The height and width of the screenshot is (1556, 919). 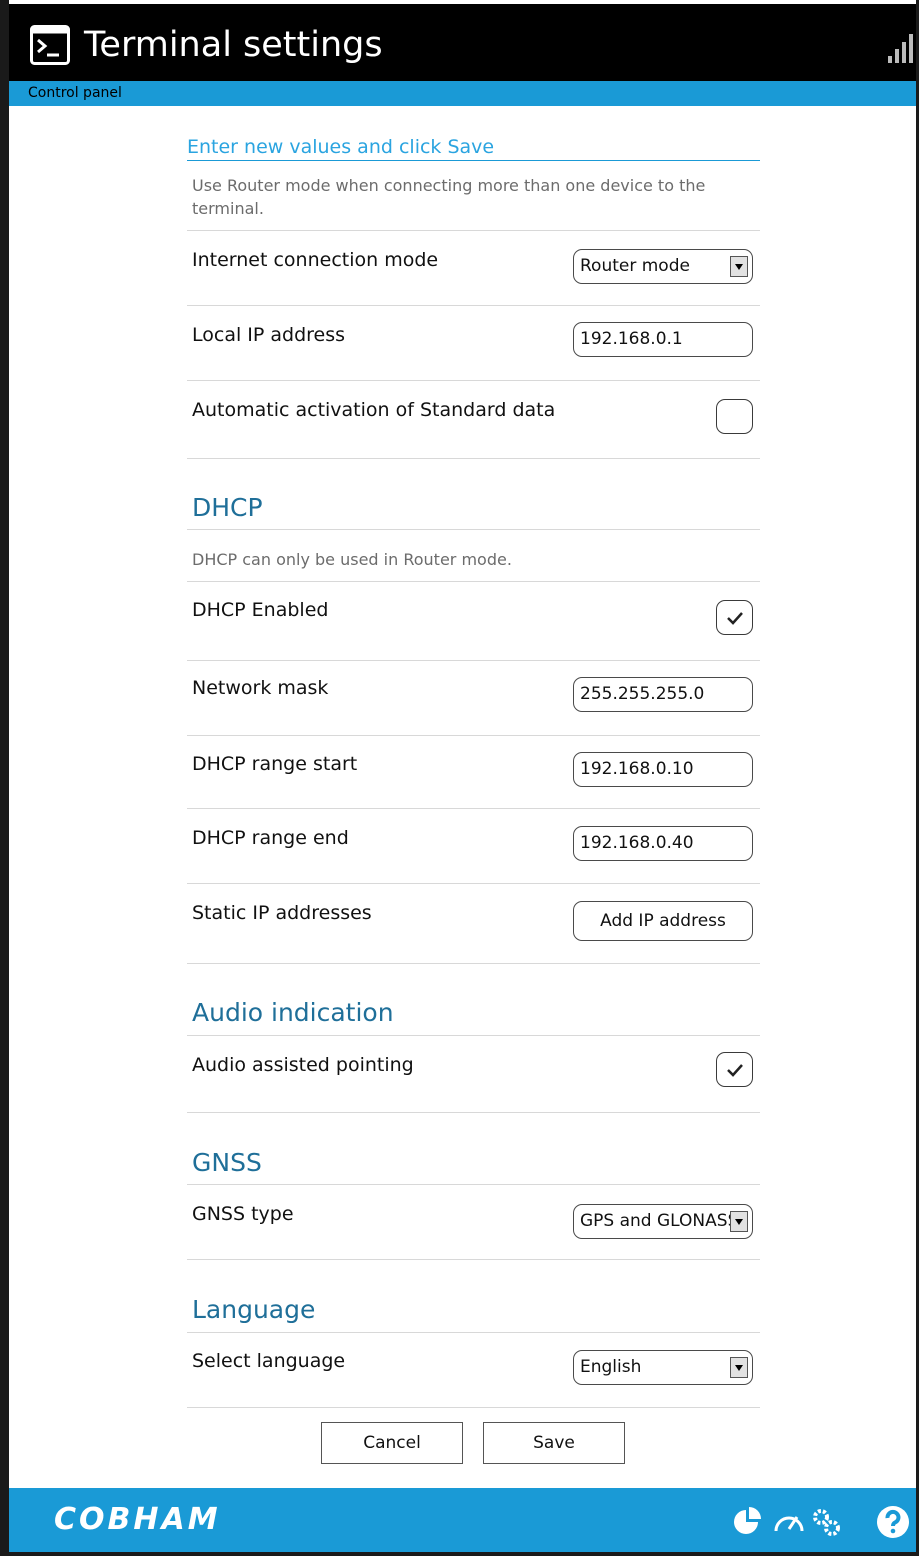 What do you see at coordinates (50, 45) in the screenshot?
I see `terminal-icon` at bounding box center [50, 45].